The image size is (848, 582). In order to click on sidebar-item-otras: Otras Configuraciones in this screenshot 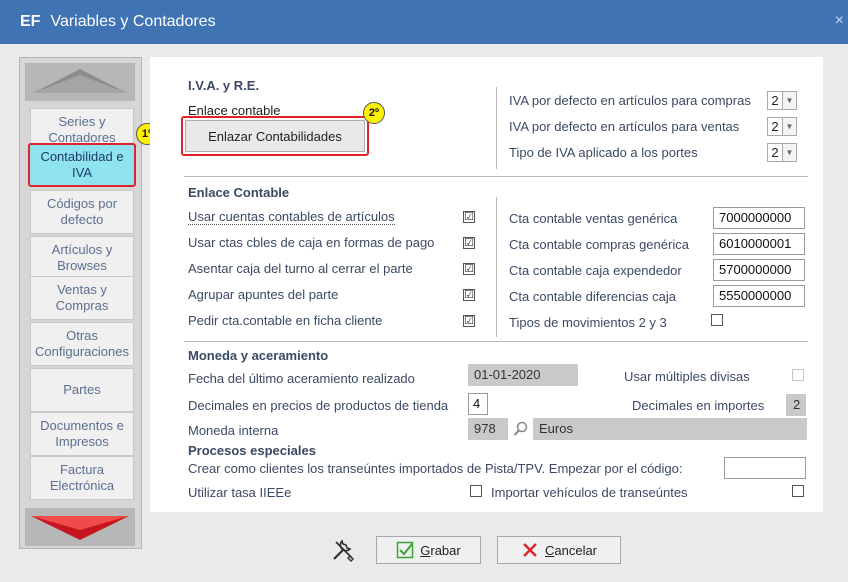, I will do `click(82, 344)`.